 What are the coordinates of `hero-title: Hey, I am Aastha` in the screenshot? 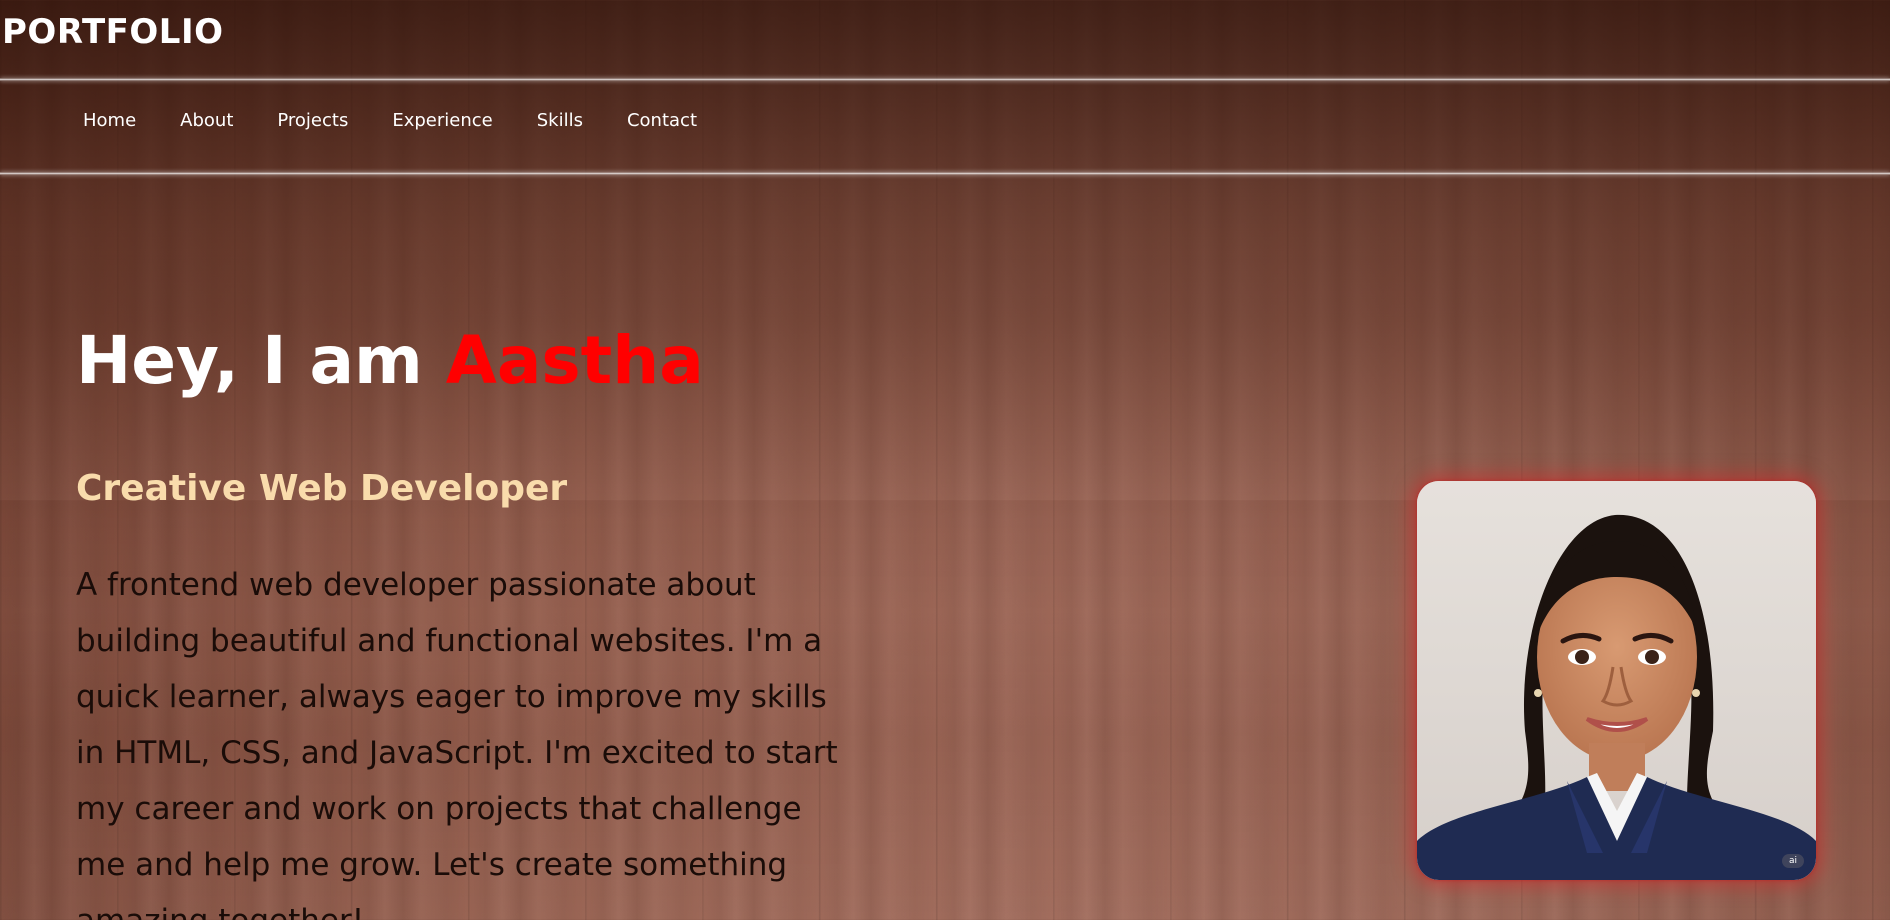 It's located at (390, 360).